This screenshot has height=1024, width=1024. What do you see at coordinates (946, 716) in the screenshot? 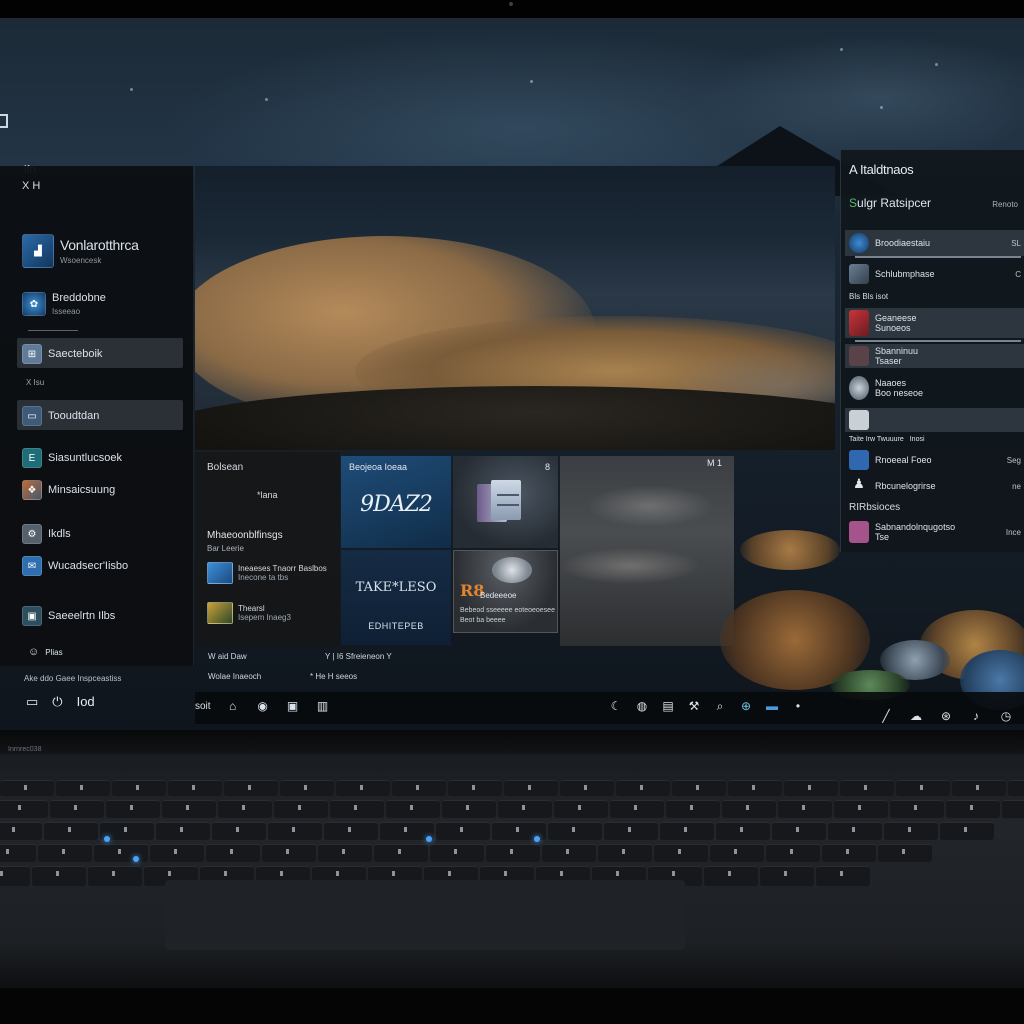
I see `network-icon: ⊛` at bounding box center [946, 716].